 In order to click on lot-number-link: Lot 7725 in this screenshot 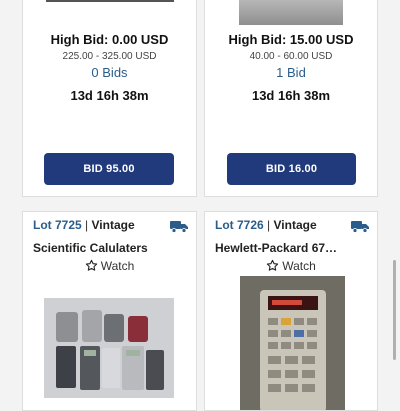, I will do `click(57, 225)`.